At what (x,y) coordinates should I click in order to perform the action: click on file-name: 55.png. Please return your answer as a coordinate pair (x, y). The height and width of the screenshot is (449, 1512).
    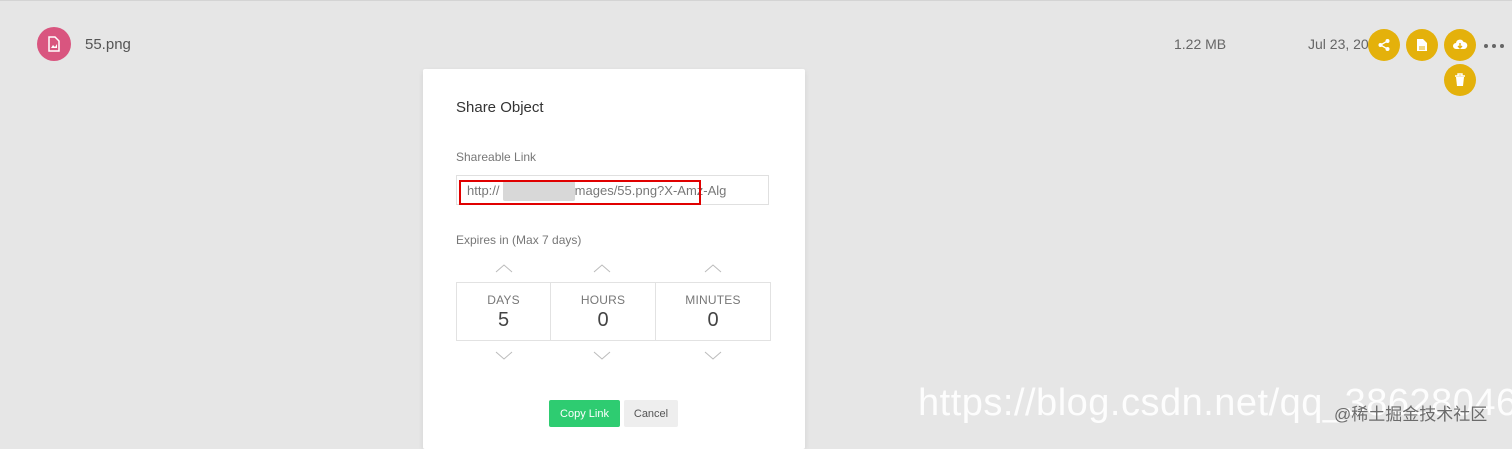
    Looking at the image, I should click on (108, 44).